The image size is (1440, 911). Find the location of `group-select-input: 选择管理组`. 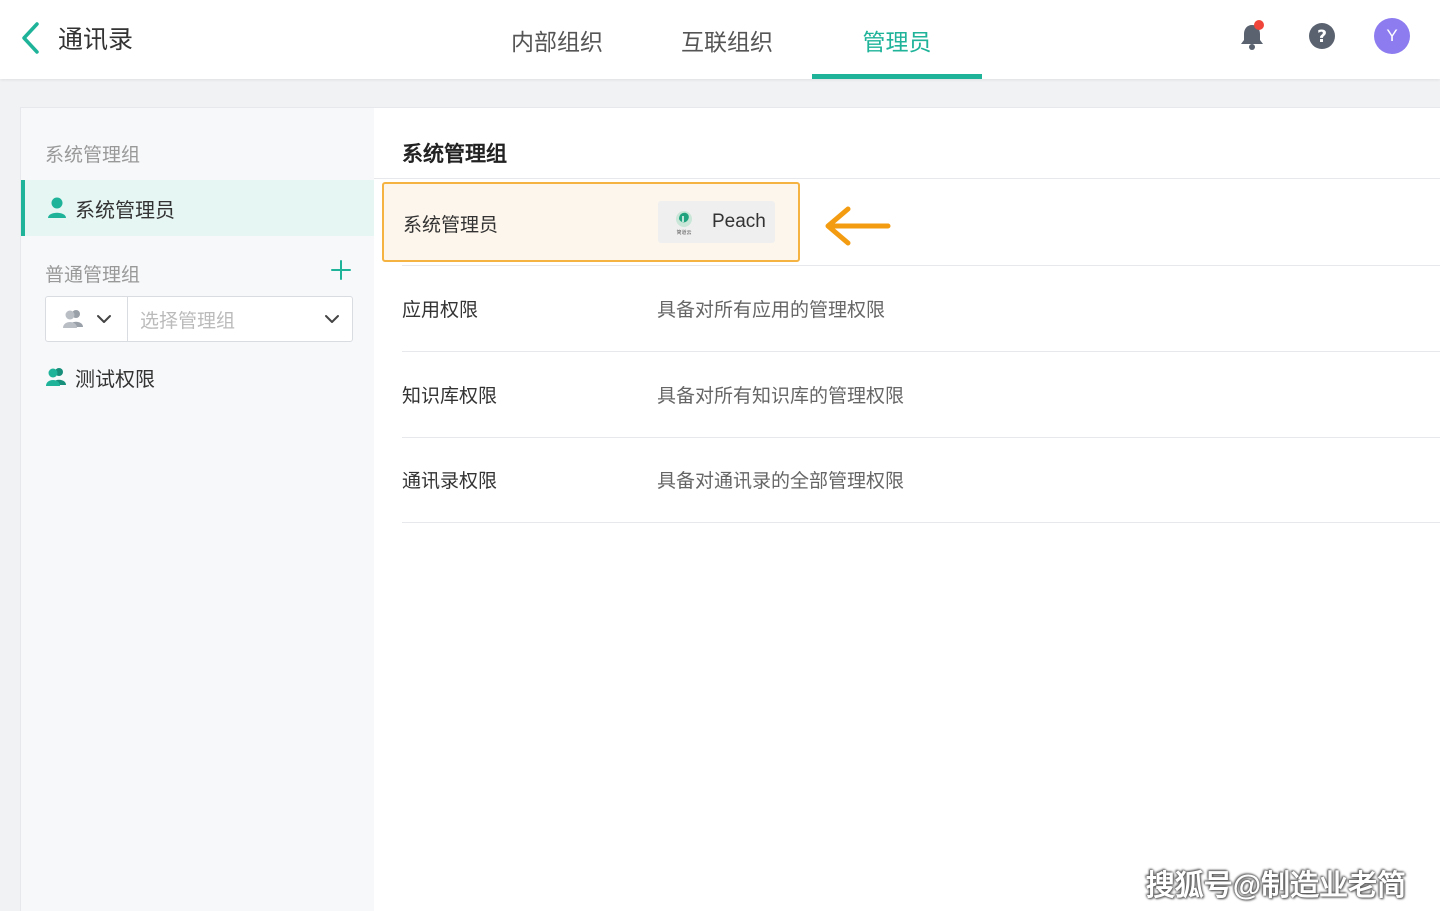

group-select-input: 选择管理组 is located at coordinates (240, 319).